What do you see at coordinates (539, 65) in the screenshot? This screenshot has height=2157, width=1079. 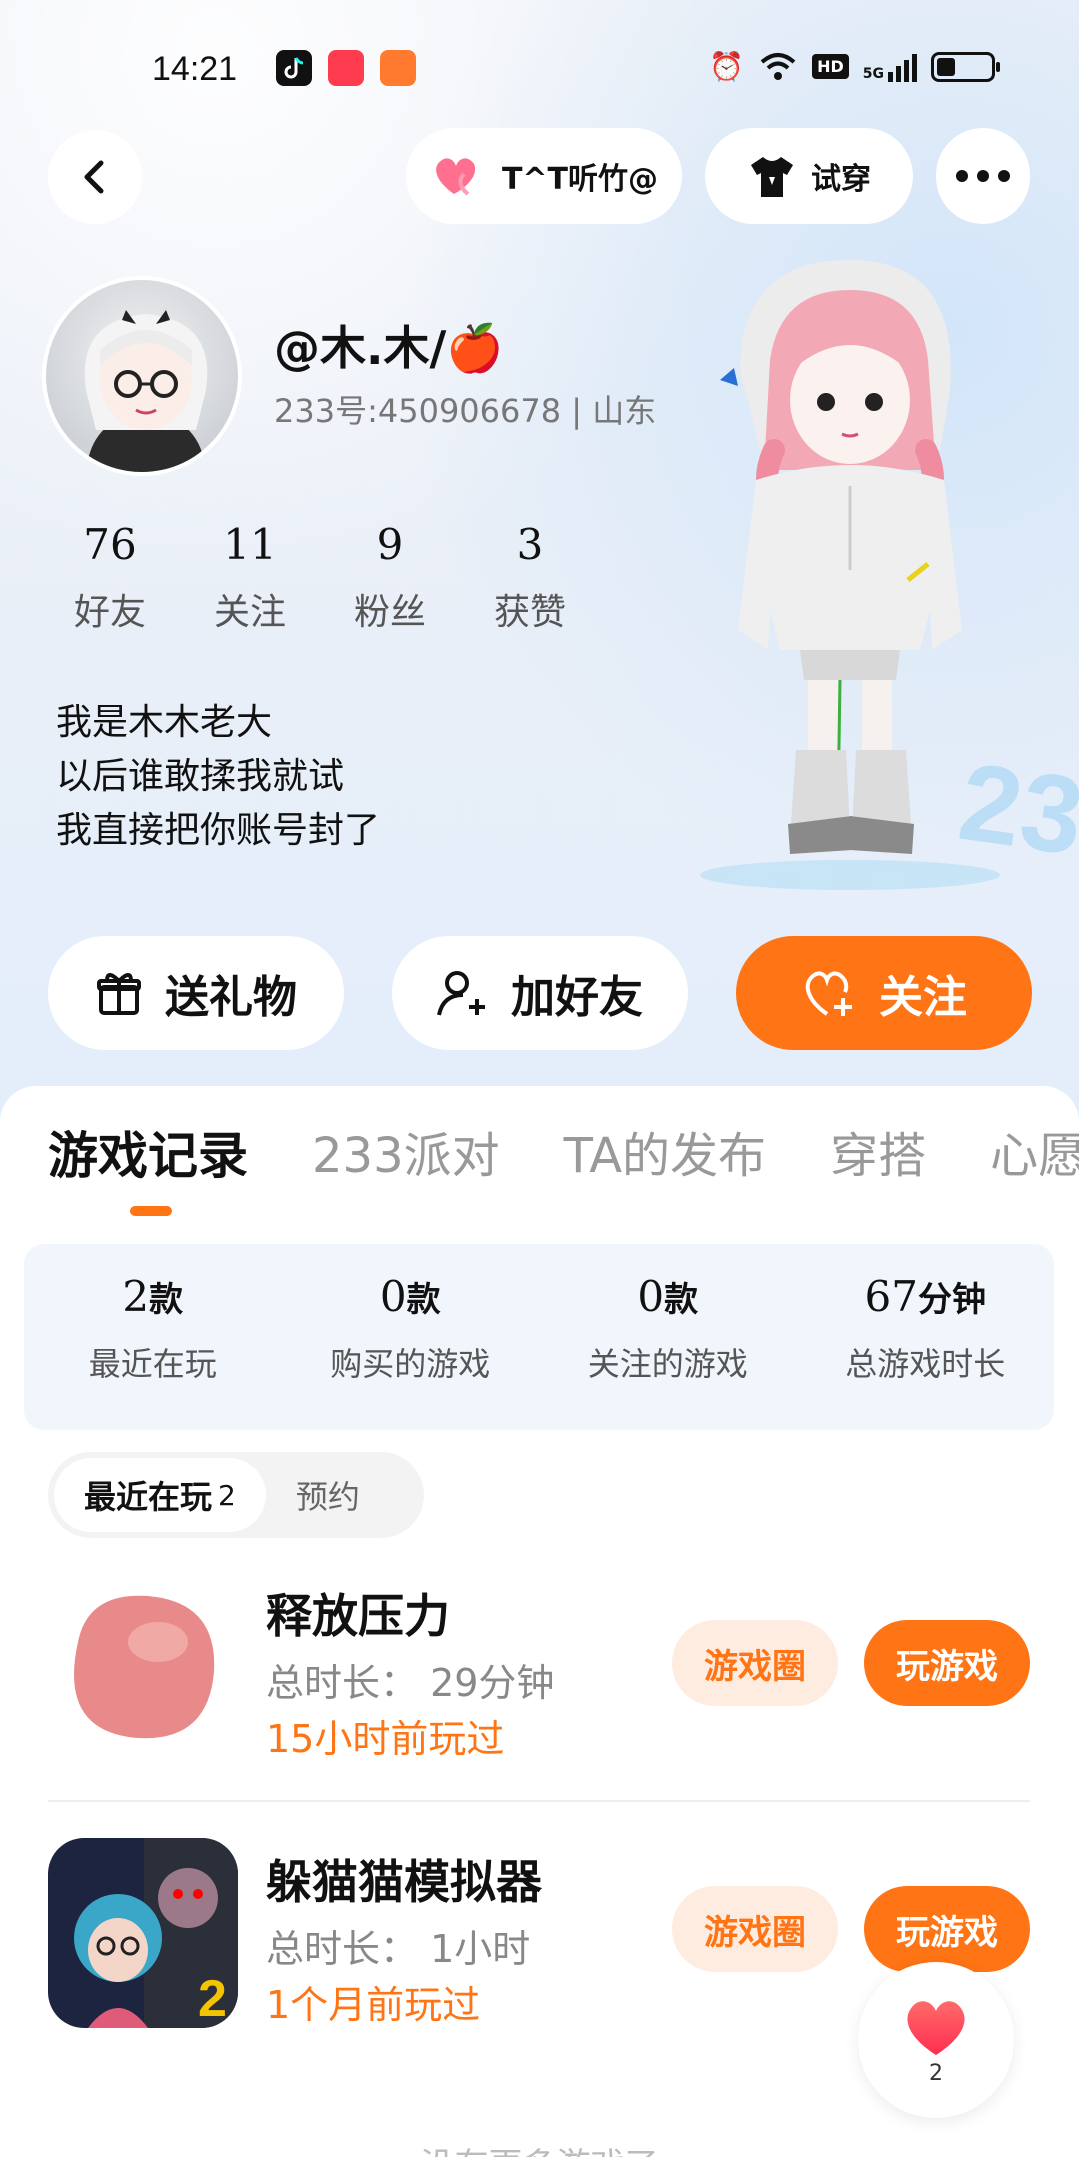 I see `status-bar: 14:21 ⏰ HD 5G` at bounding box center [539, 65].